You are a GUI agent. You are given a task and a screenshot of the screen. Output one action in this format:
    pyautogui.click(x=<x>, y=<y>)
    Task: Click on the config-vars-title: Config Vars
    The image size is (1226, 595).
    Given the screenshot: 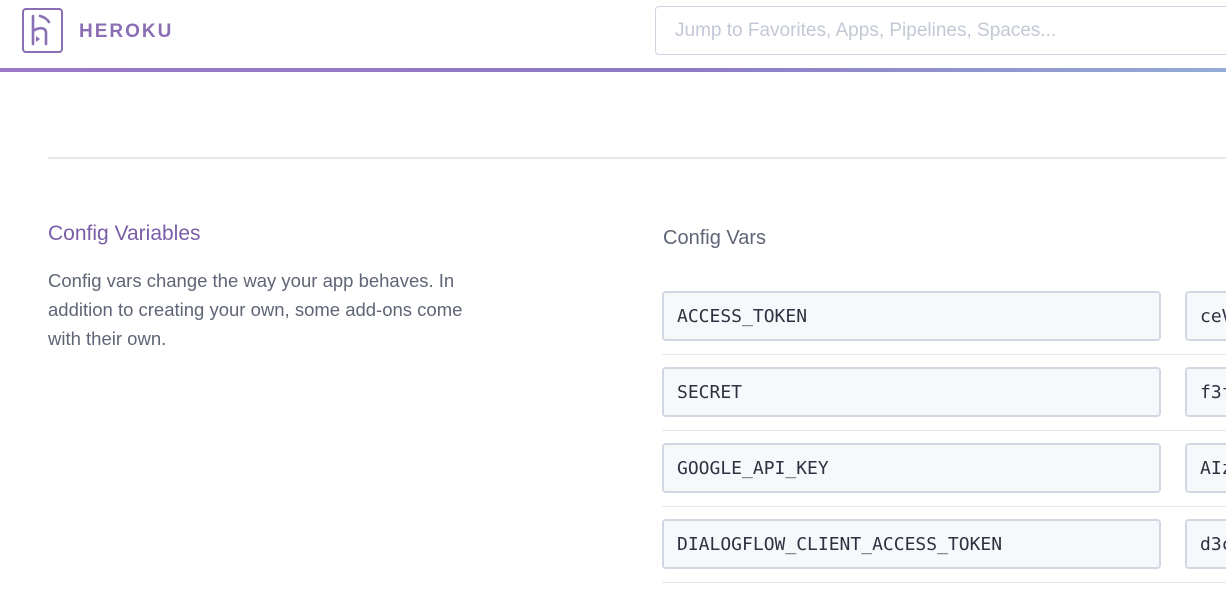 What is the action you would take?
    pyautogui.click(x=715, y=238)
    